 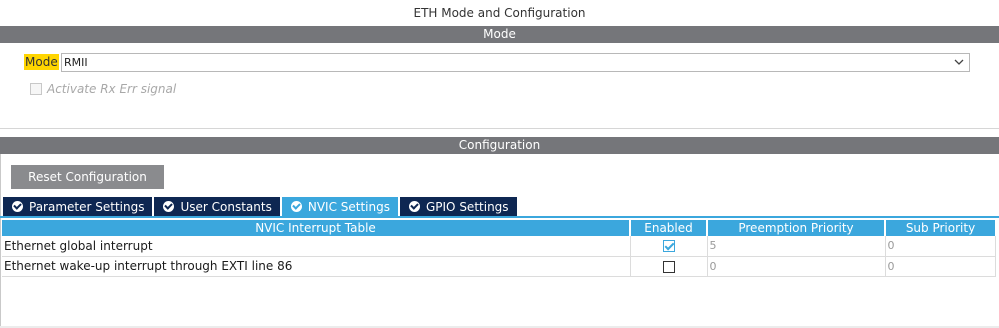 What do you see at coordinates (316, 246) in the screenshot?
I see `interrupt-name: Ethernet global interrupt` at bounding box center [316, 246].